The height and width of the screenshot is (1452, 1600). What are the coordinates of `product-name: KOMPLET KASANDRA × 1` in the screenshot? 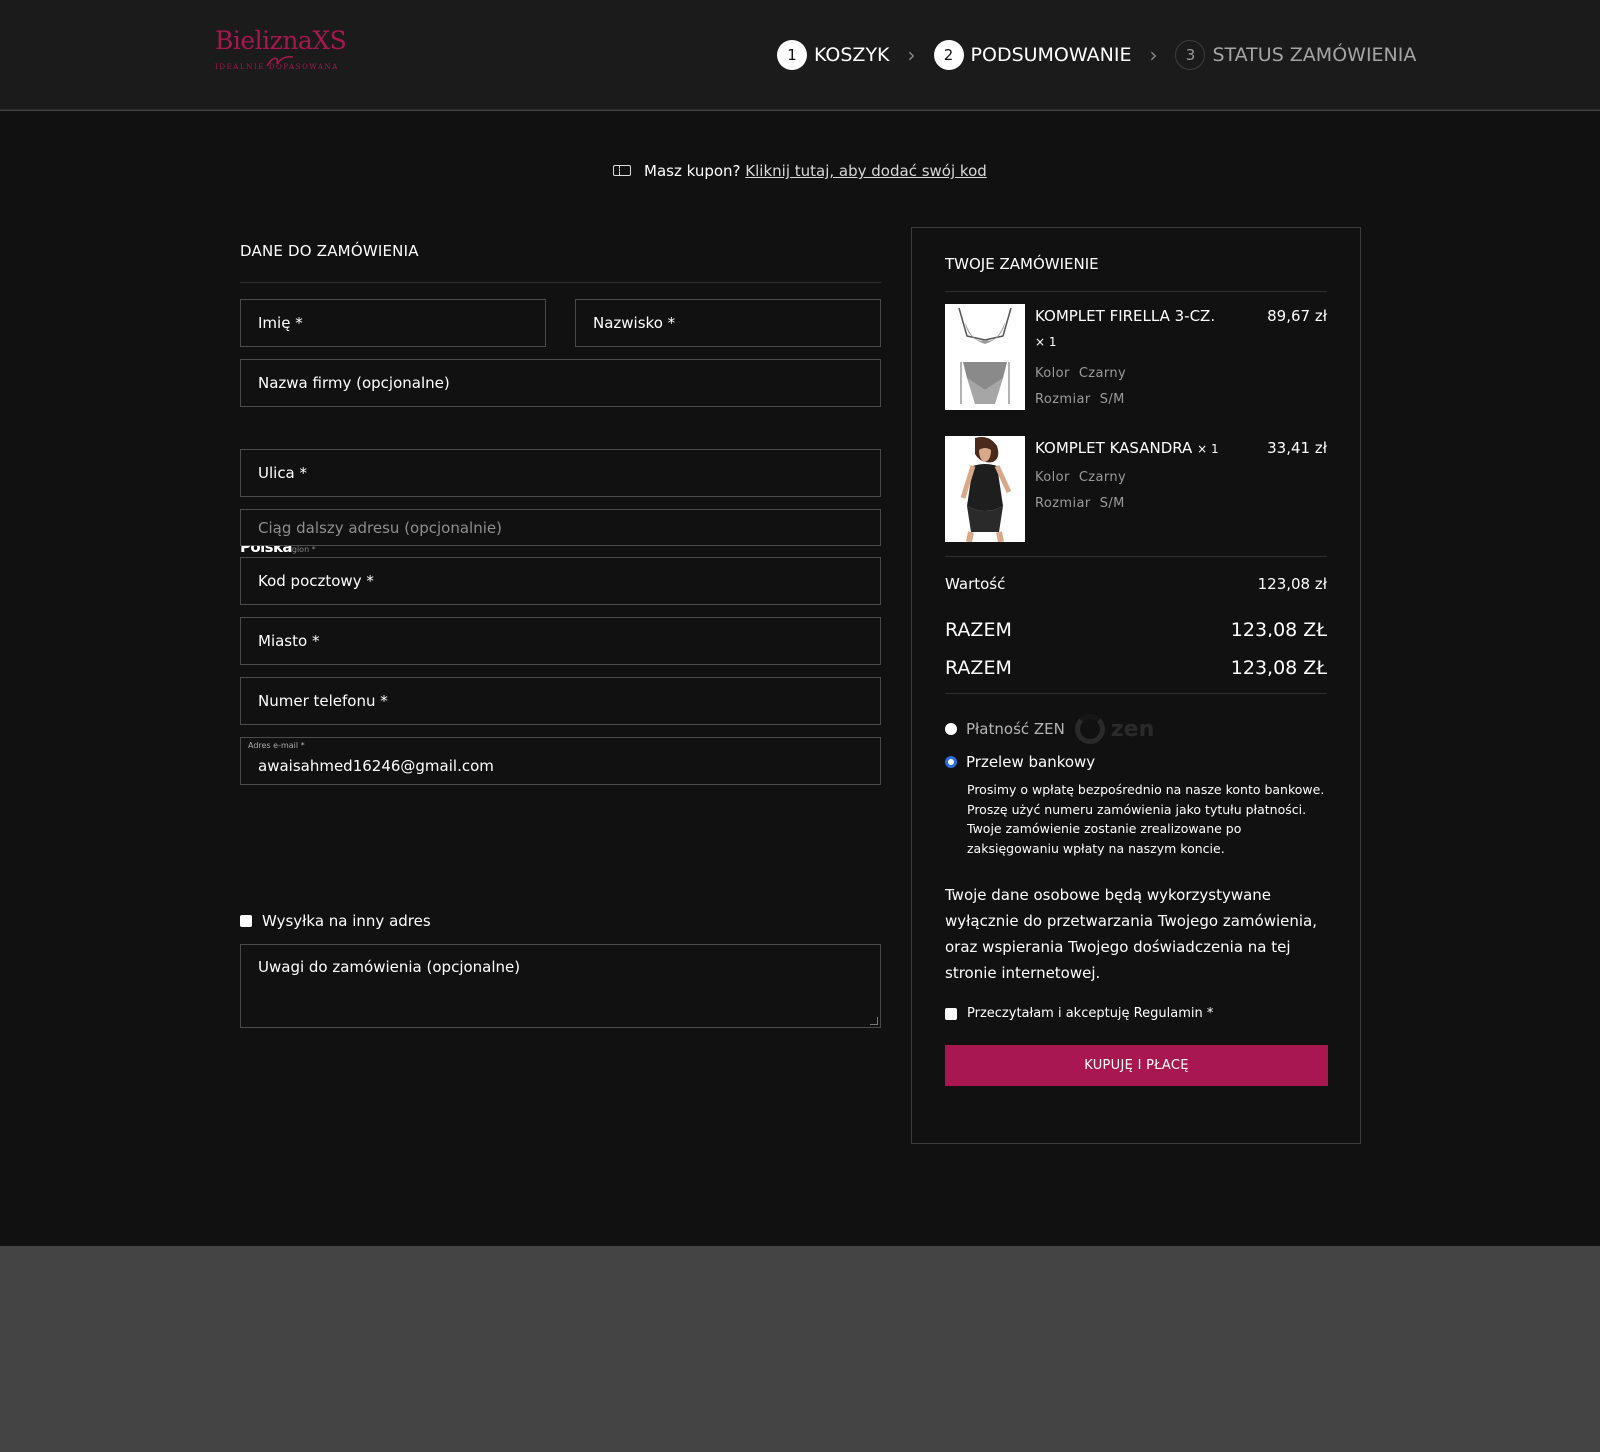 It's located at (1127, 448).